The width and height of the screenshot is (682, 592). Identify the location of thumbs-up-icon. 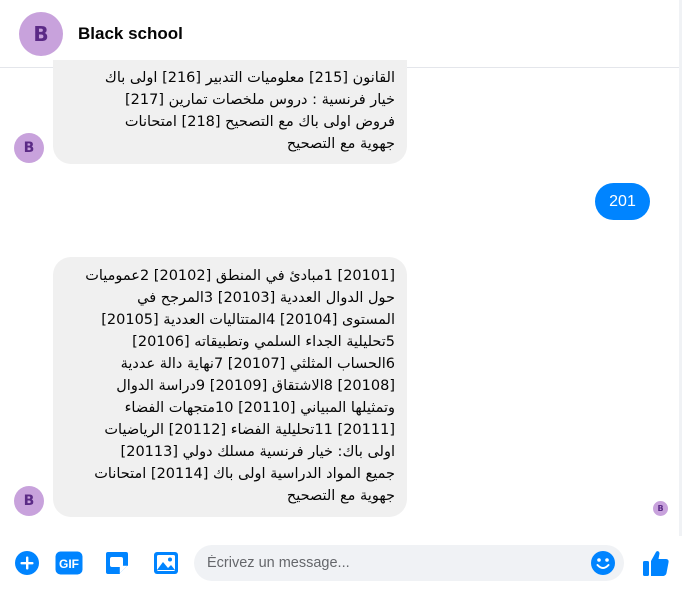
(656, 563).